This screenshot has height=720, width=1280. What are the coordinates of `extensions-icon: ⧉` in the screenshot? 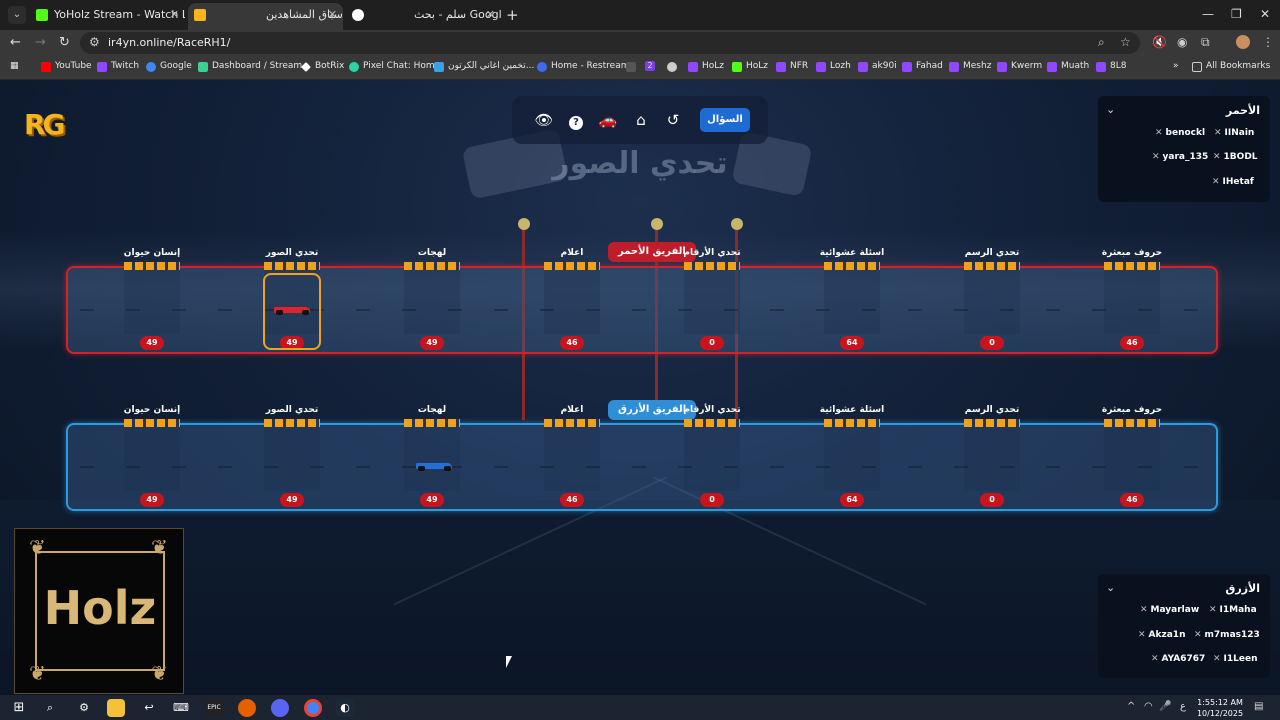 It's located at (1205, 42).